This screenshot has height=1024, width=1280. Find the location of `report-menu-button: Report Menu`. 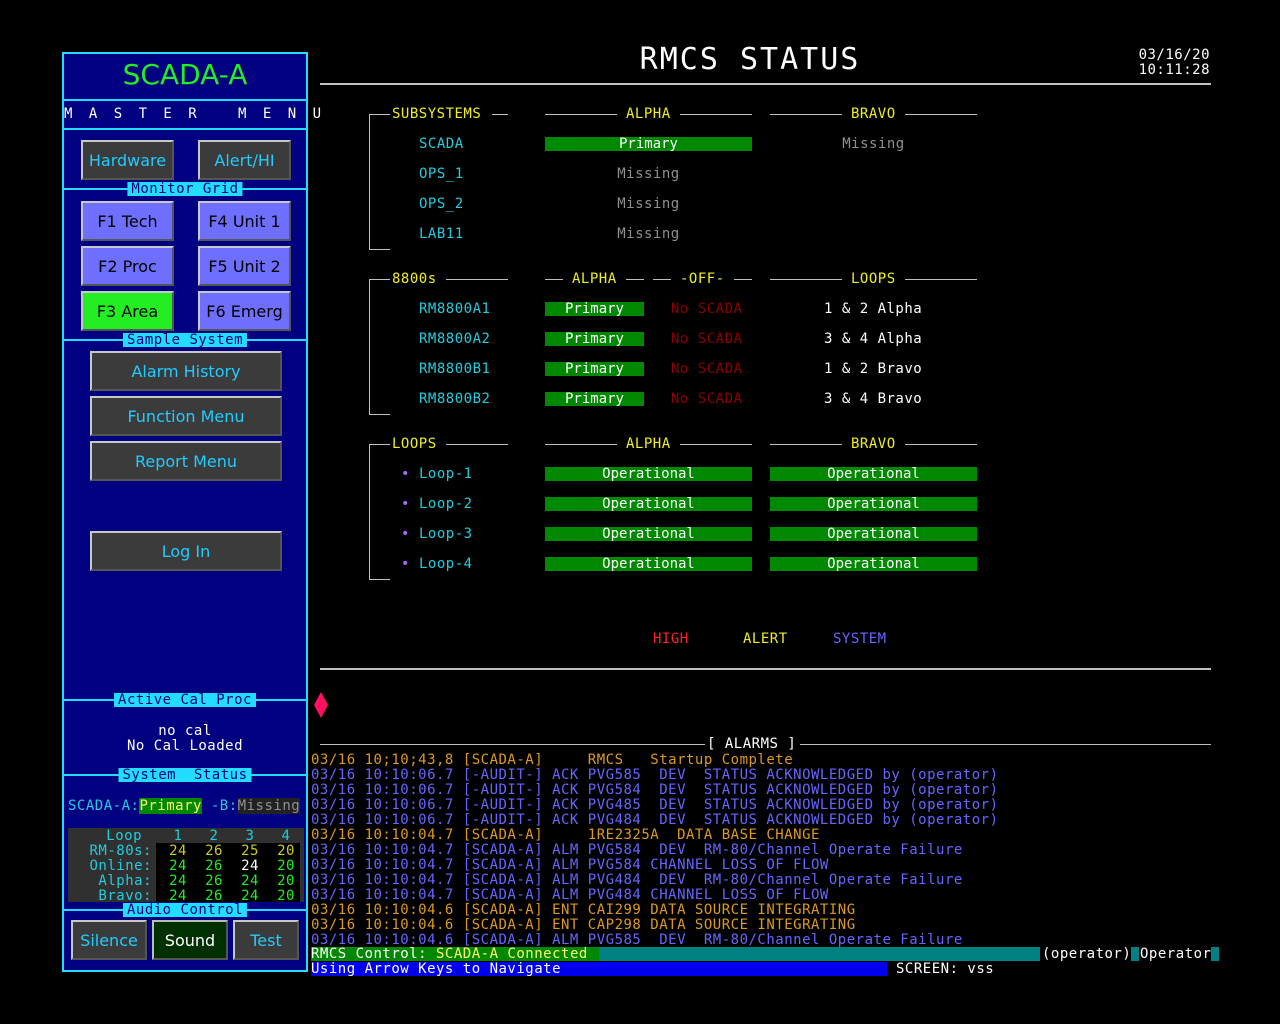

report-menu-button: Report Menu is located at coordinates (186, 461).